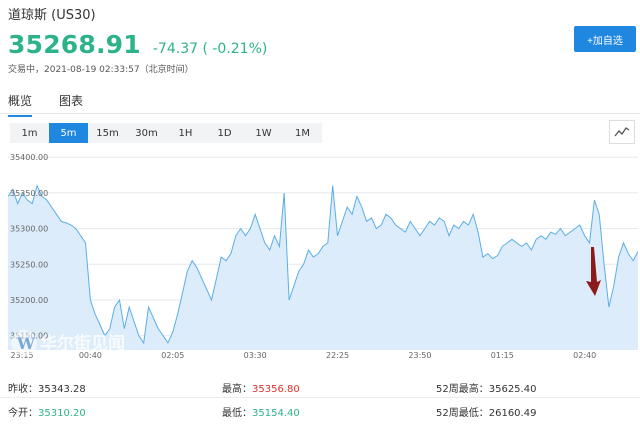 The image size is (640, 428). What do you see at coordinates (261, 389) in the screenshot?
I see `stat-high: 最高：35356.80` at bounding box center [261, 389].